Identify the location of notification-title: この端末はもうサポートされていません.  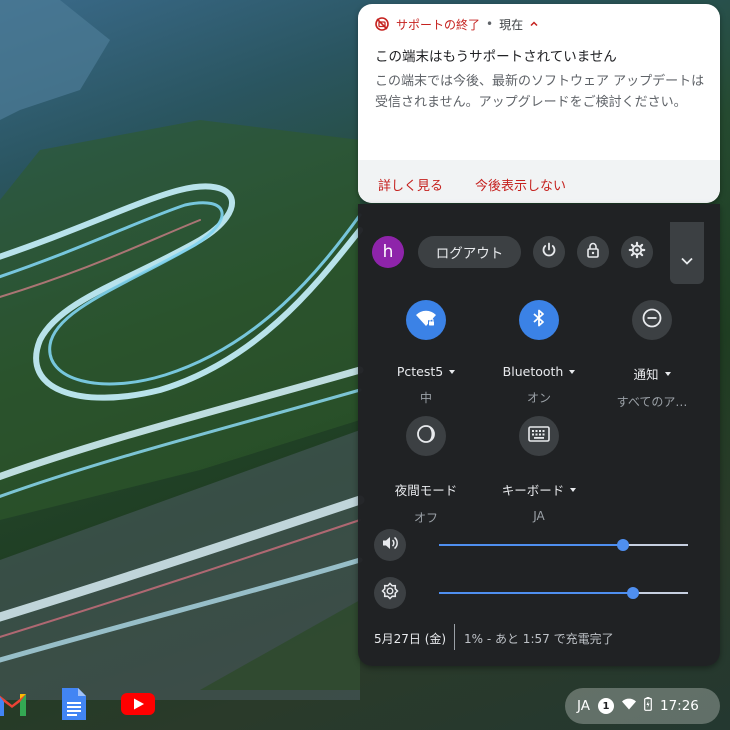
(496, 57).